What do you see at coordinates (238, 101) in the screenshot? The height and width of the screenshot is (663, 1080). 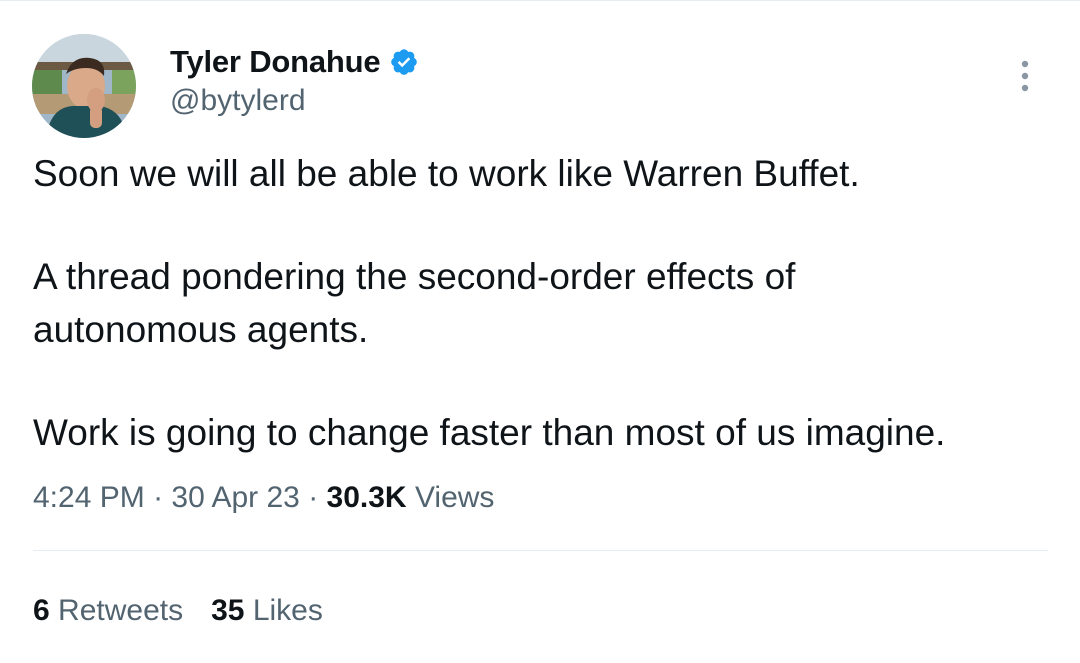 I see `author-handle: @bytylerd` at bounding box center [238, 101].